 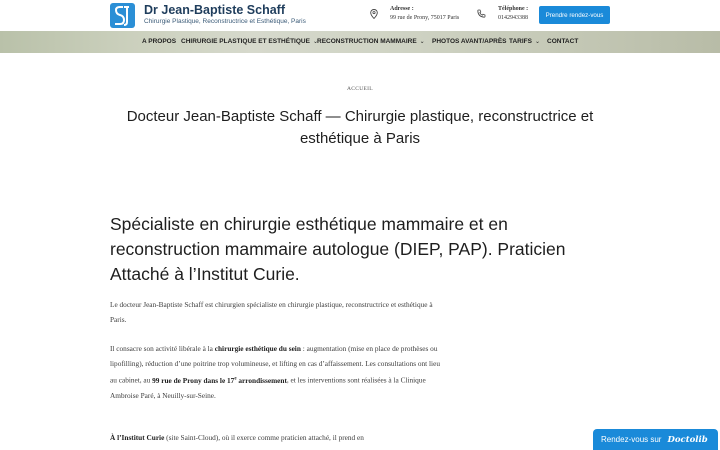 I want to click on location-pin-icon, so click(x=374, y=14).